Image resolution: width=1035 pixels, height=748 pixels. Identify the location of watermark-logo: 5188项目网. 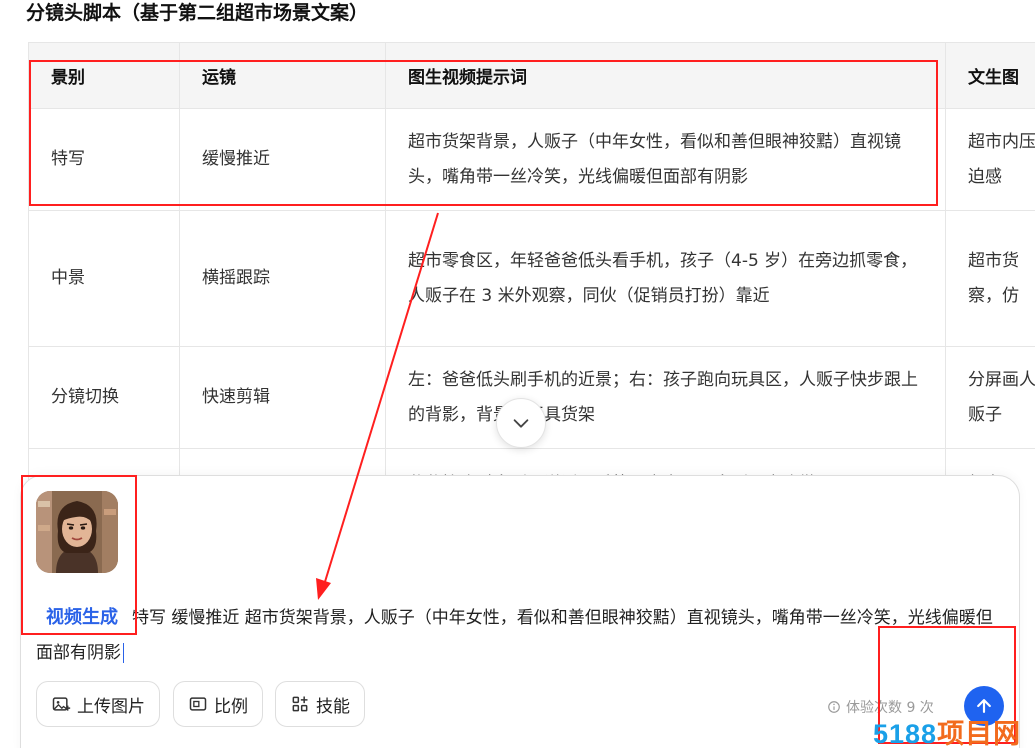
(947, 730).